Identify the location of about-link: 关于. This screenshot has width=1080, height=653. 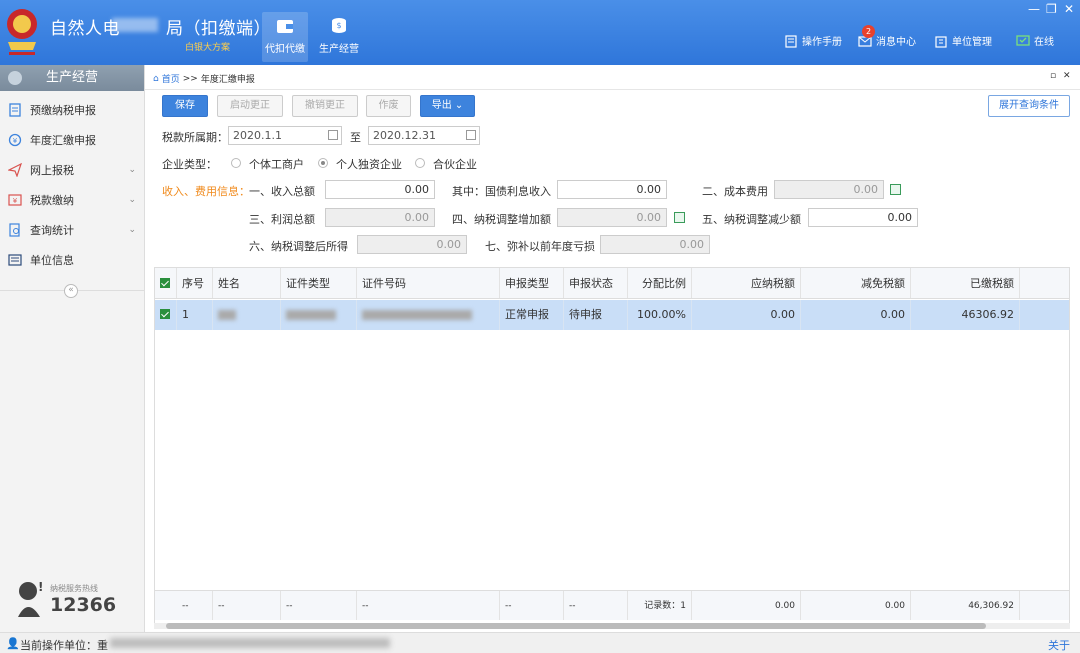
(1059, 645).